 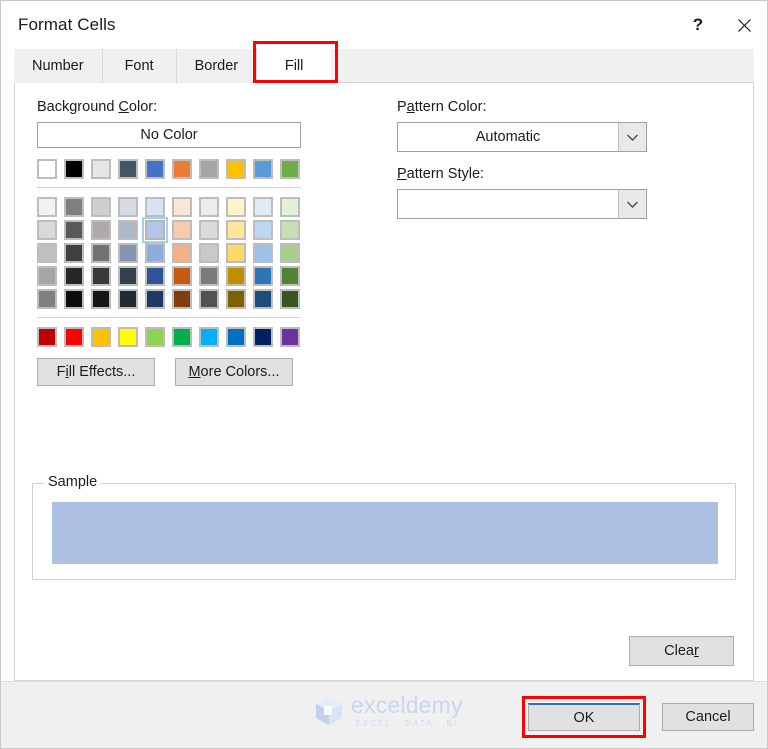 I want to click on pattern-section: Pattern Color: Automatic Pattern Style:, so click(x=522, y=159).